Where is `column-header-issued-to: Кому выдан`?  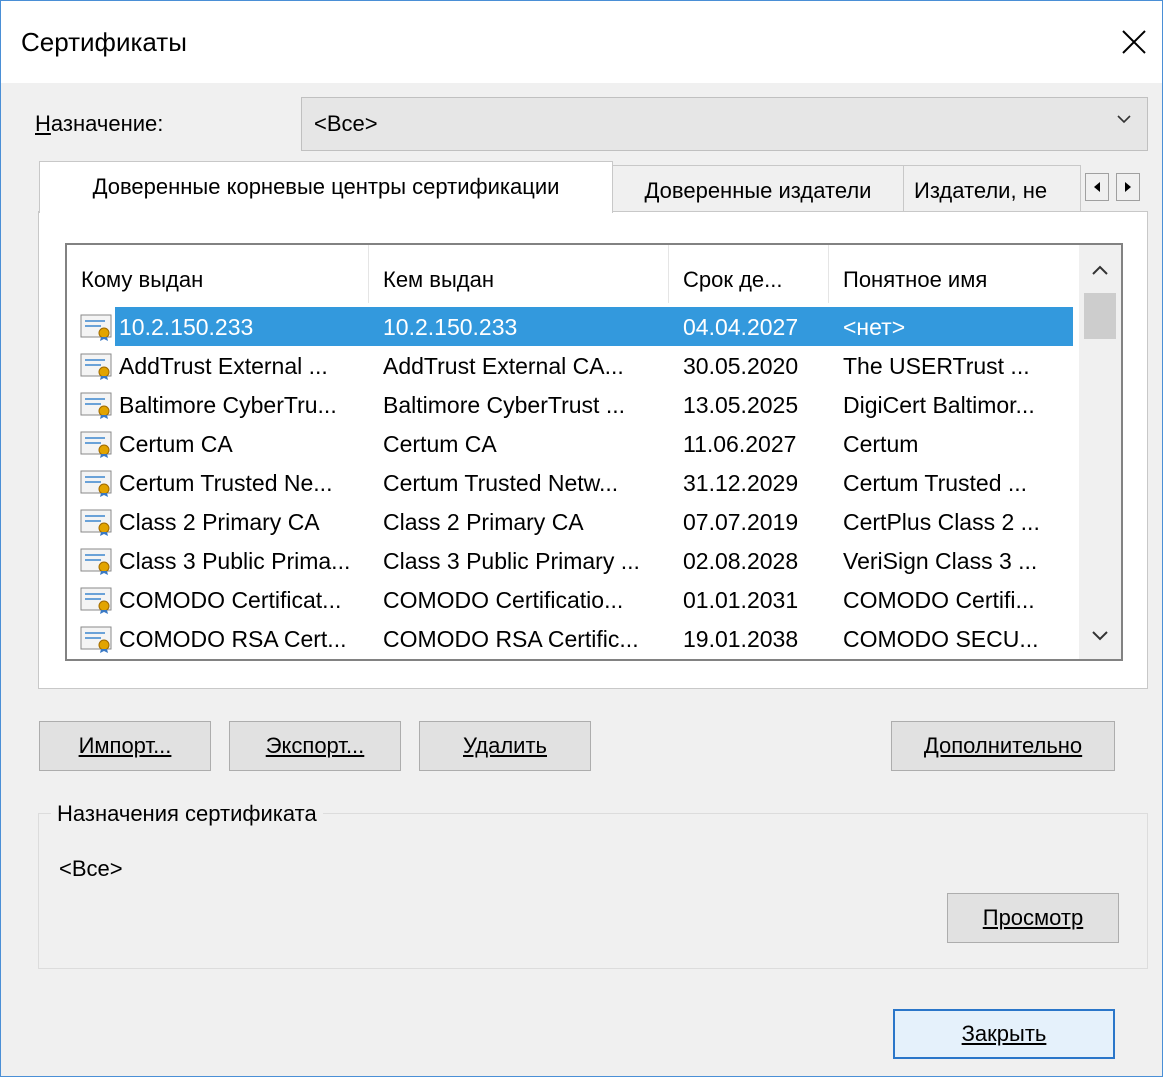 column-header-issued-to: Кому выдан is located at coordinates (218, 274).